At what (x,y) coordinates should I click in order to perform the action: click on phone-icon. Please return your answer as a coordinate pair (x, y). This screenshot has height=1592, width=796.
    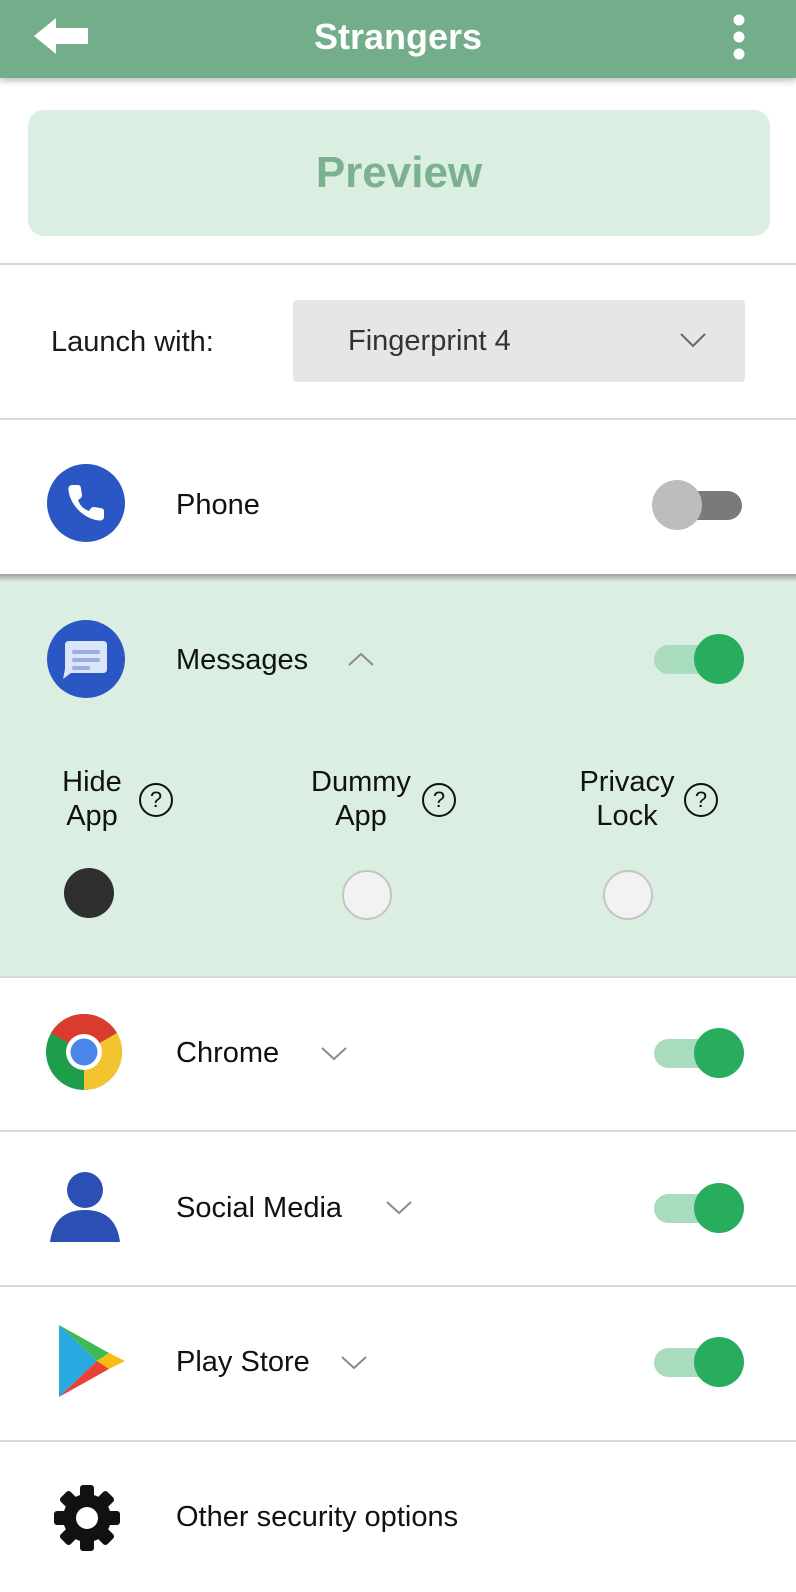
    Looking at the image, I should click on (86, 503).